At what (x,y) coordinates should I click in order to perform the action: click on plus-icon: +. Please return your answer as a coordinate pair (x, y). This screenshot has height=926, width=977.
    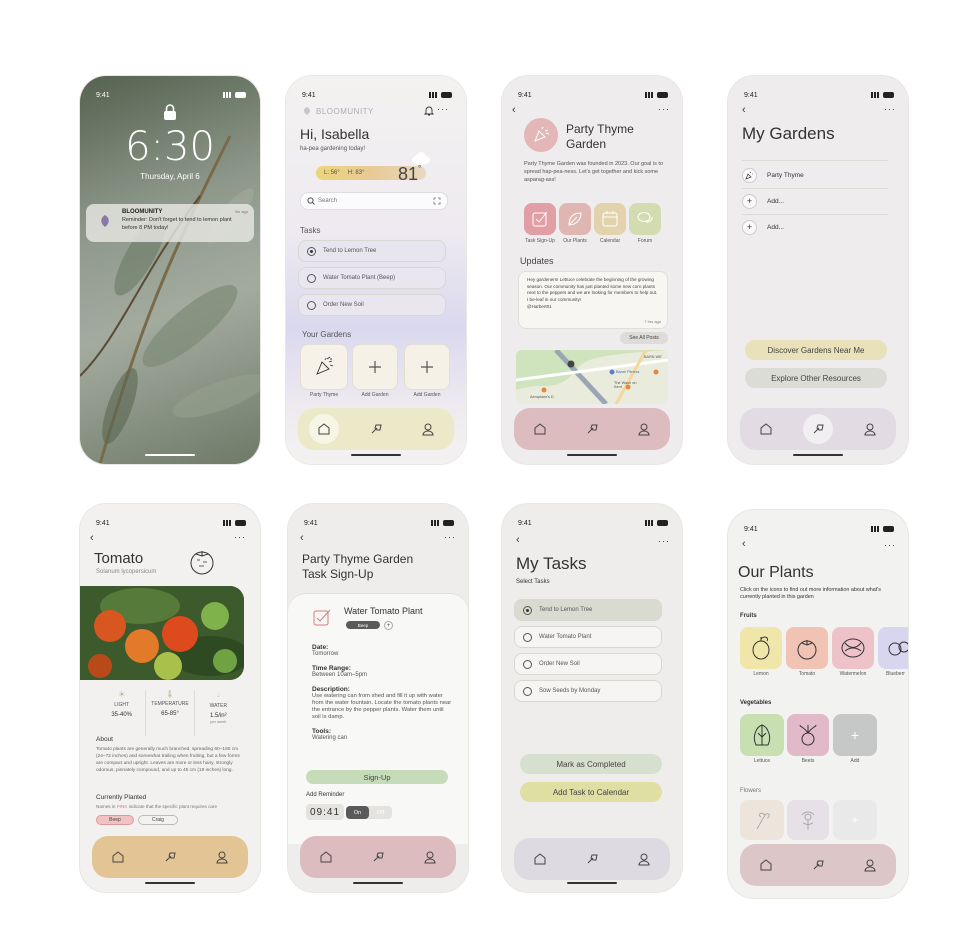
    Looking at the image, I should click on (855, 735).